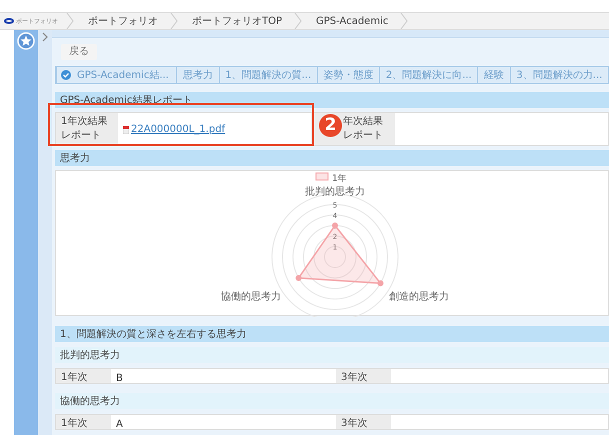  What do you see at coordinates (87, 129) in the screenshot?
I see `table-label: 1年次結果レポート` at bounding box center [87, 129].